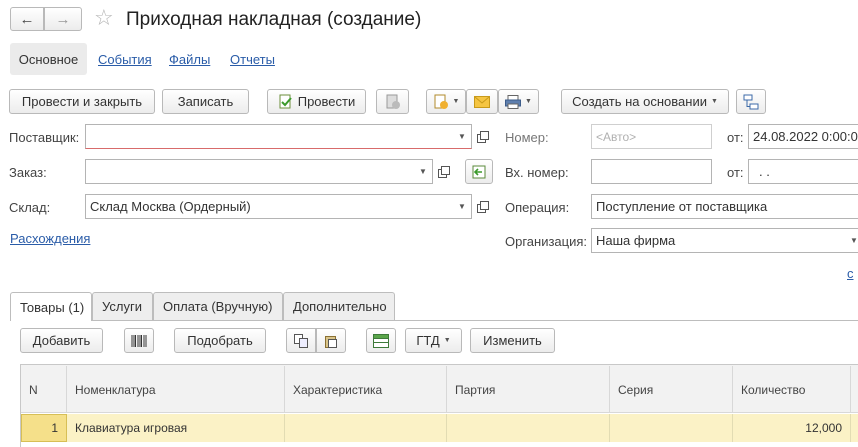 The image size is (858, 447). I want to click on order-label: Заказ:, so click(28, 172).